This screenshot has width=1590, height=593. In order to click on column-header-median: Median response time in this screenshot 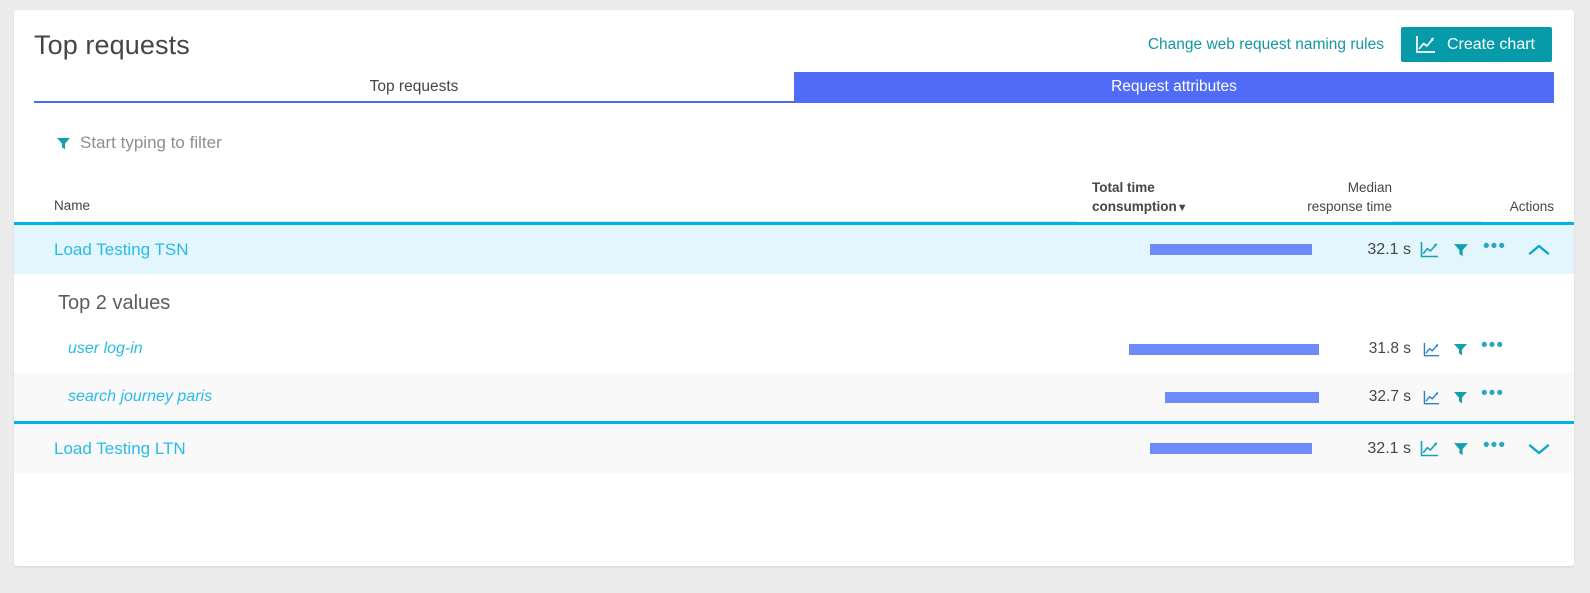, I will do `click(1319, 200)`.